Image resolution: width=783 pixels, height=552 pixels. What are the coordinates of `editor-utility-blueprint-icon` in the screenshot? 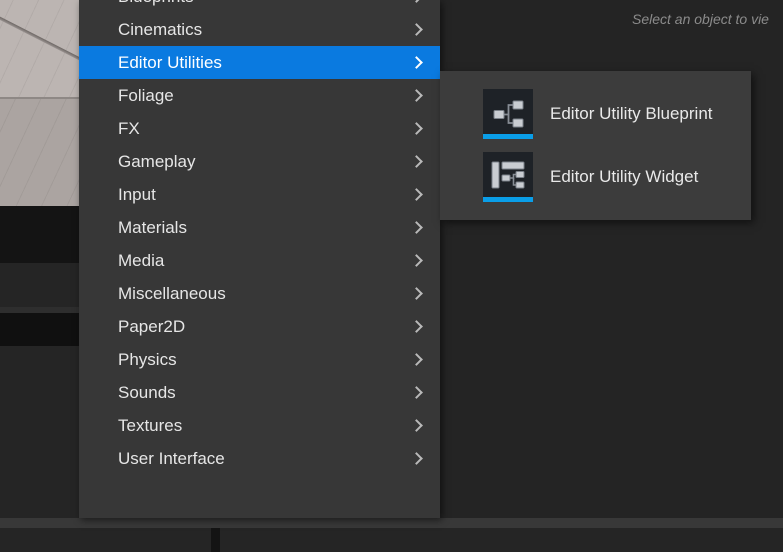 It's located at (508, 113).